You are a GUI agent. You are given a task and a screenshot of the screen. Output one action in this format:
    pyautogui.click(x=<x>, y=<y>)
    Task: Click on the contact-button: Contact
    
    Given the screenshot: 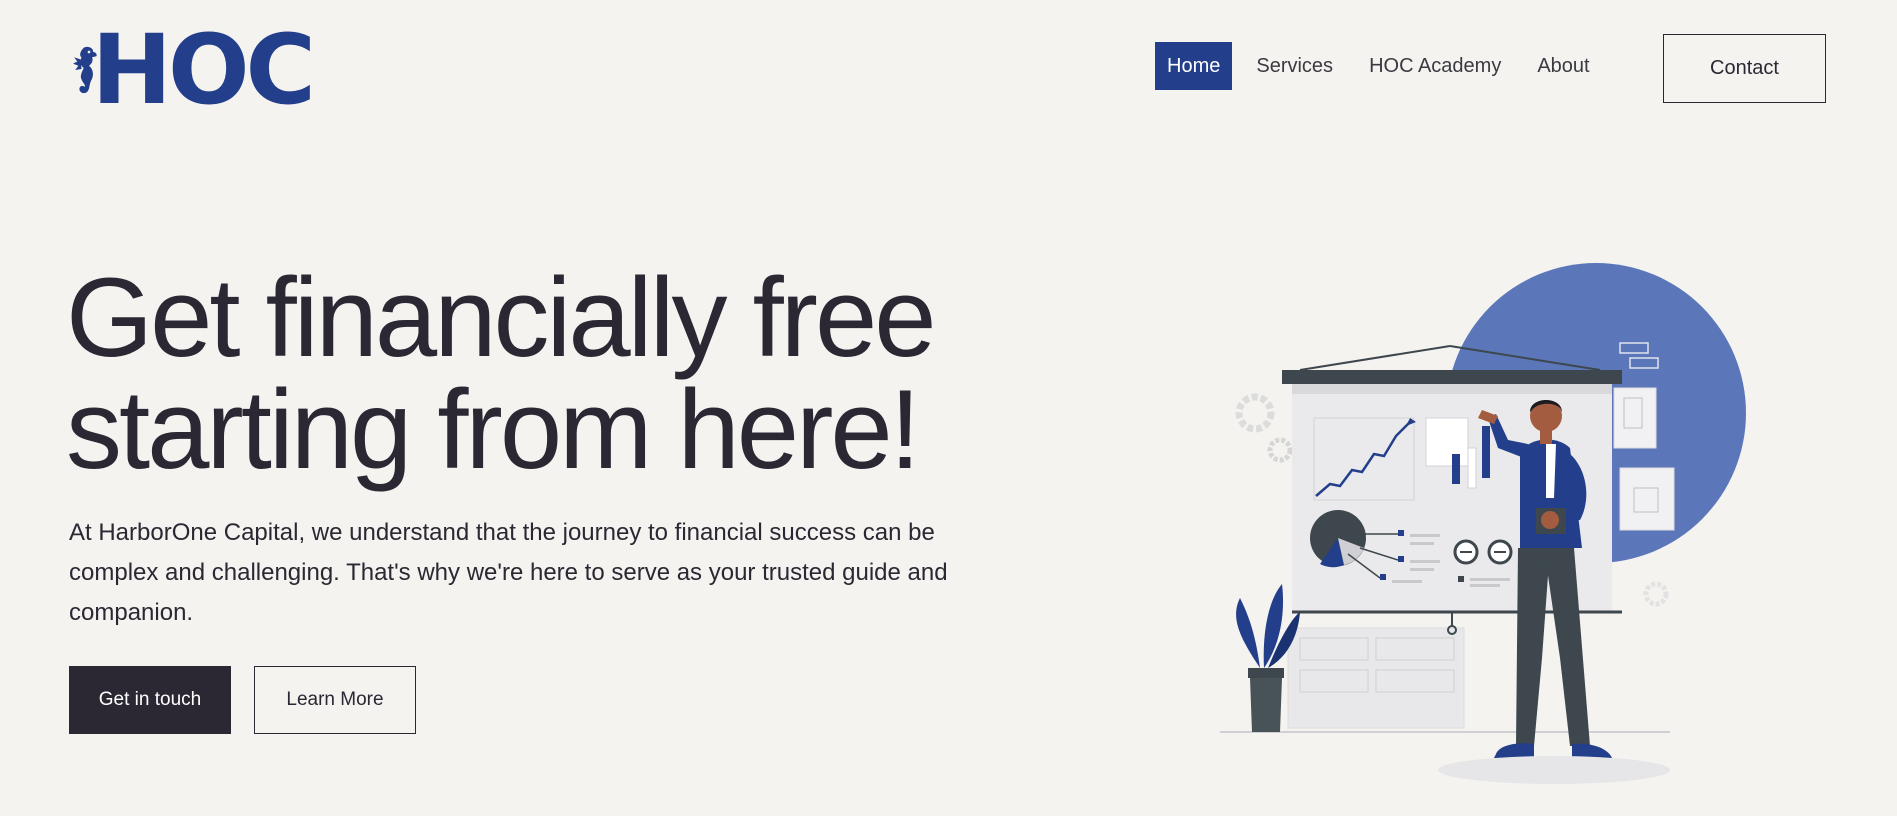 What is the action you would take?
    pyautogui.click(x=1744, y=68)
    